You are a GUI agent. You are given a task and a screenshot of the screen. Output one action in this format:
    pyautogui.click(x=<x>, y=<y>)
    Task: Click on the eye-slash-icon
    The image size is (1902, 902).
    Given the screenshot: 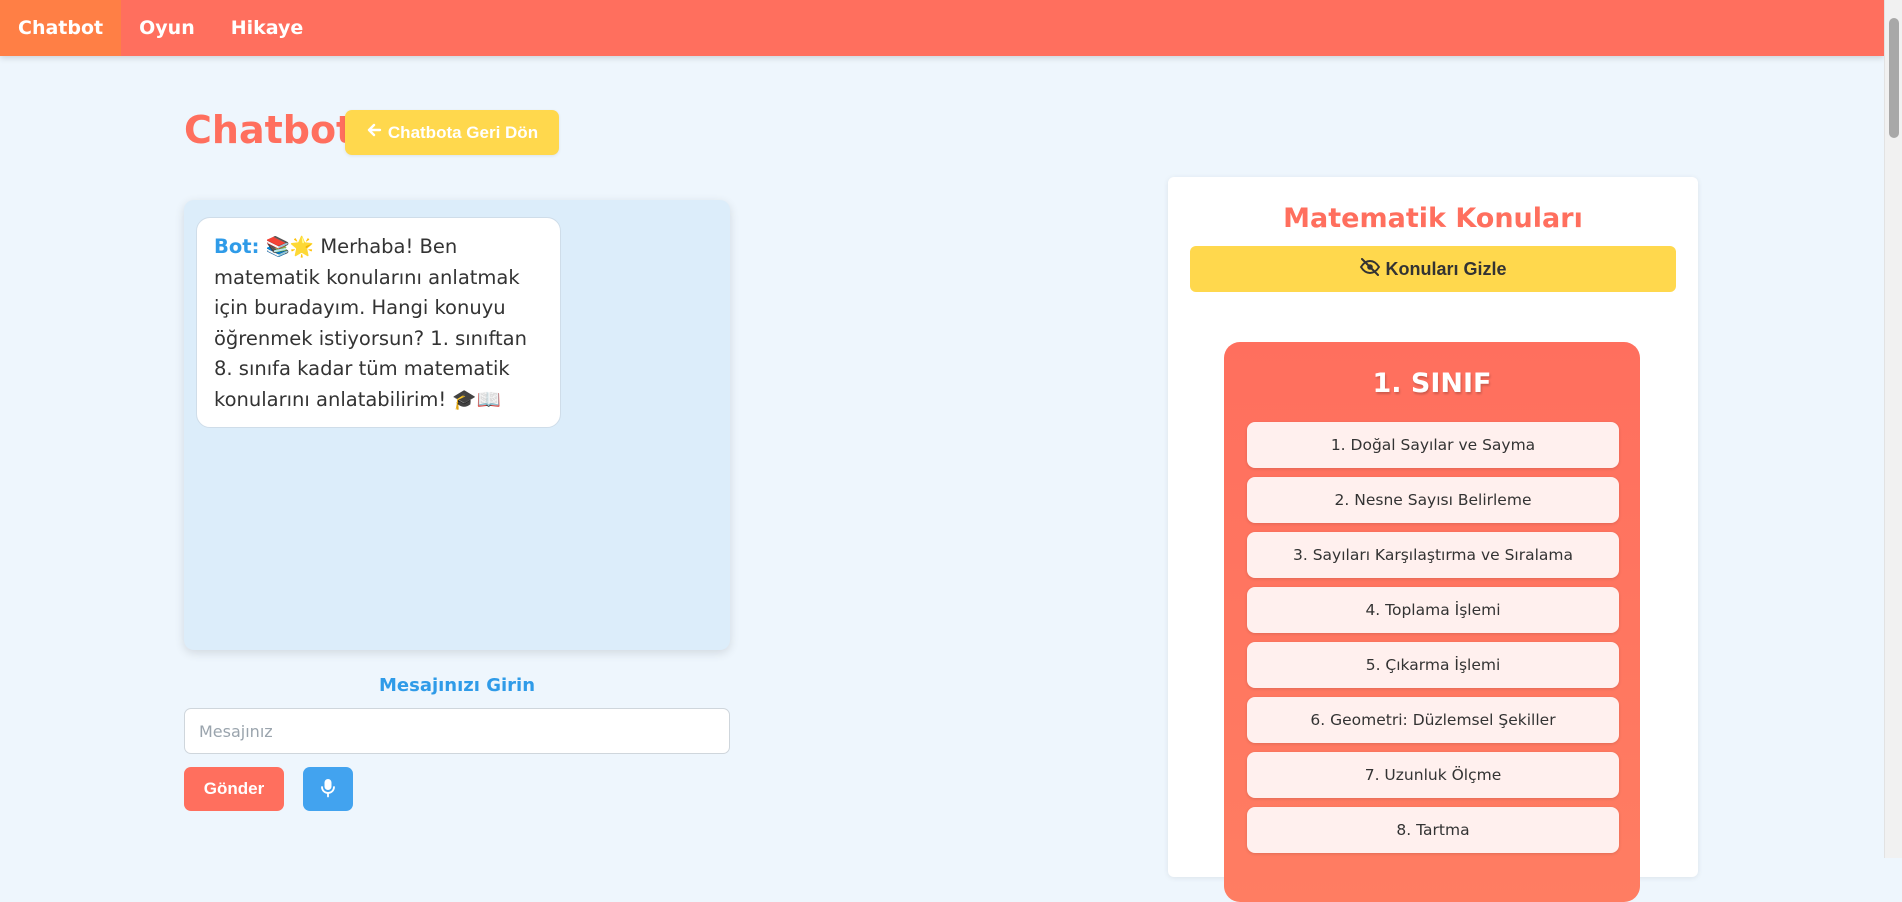 What is the action you would take?
    pyautogui.click(x=1370, y=269)
    